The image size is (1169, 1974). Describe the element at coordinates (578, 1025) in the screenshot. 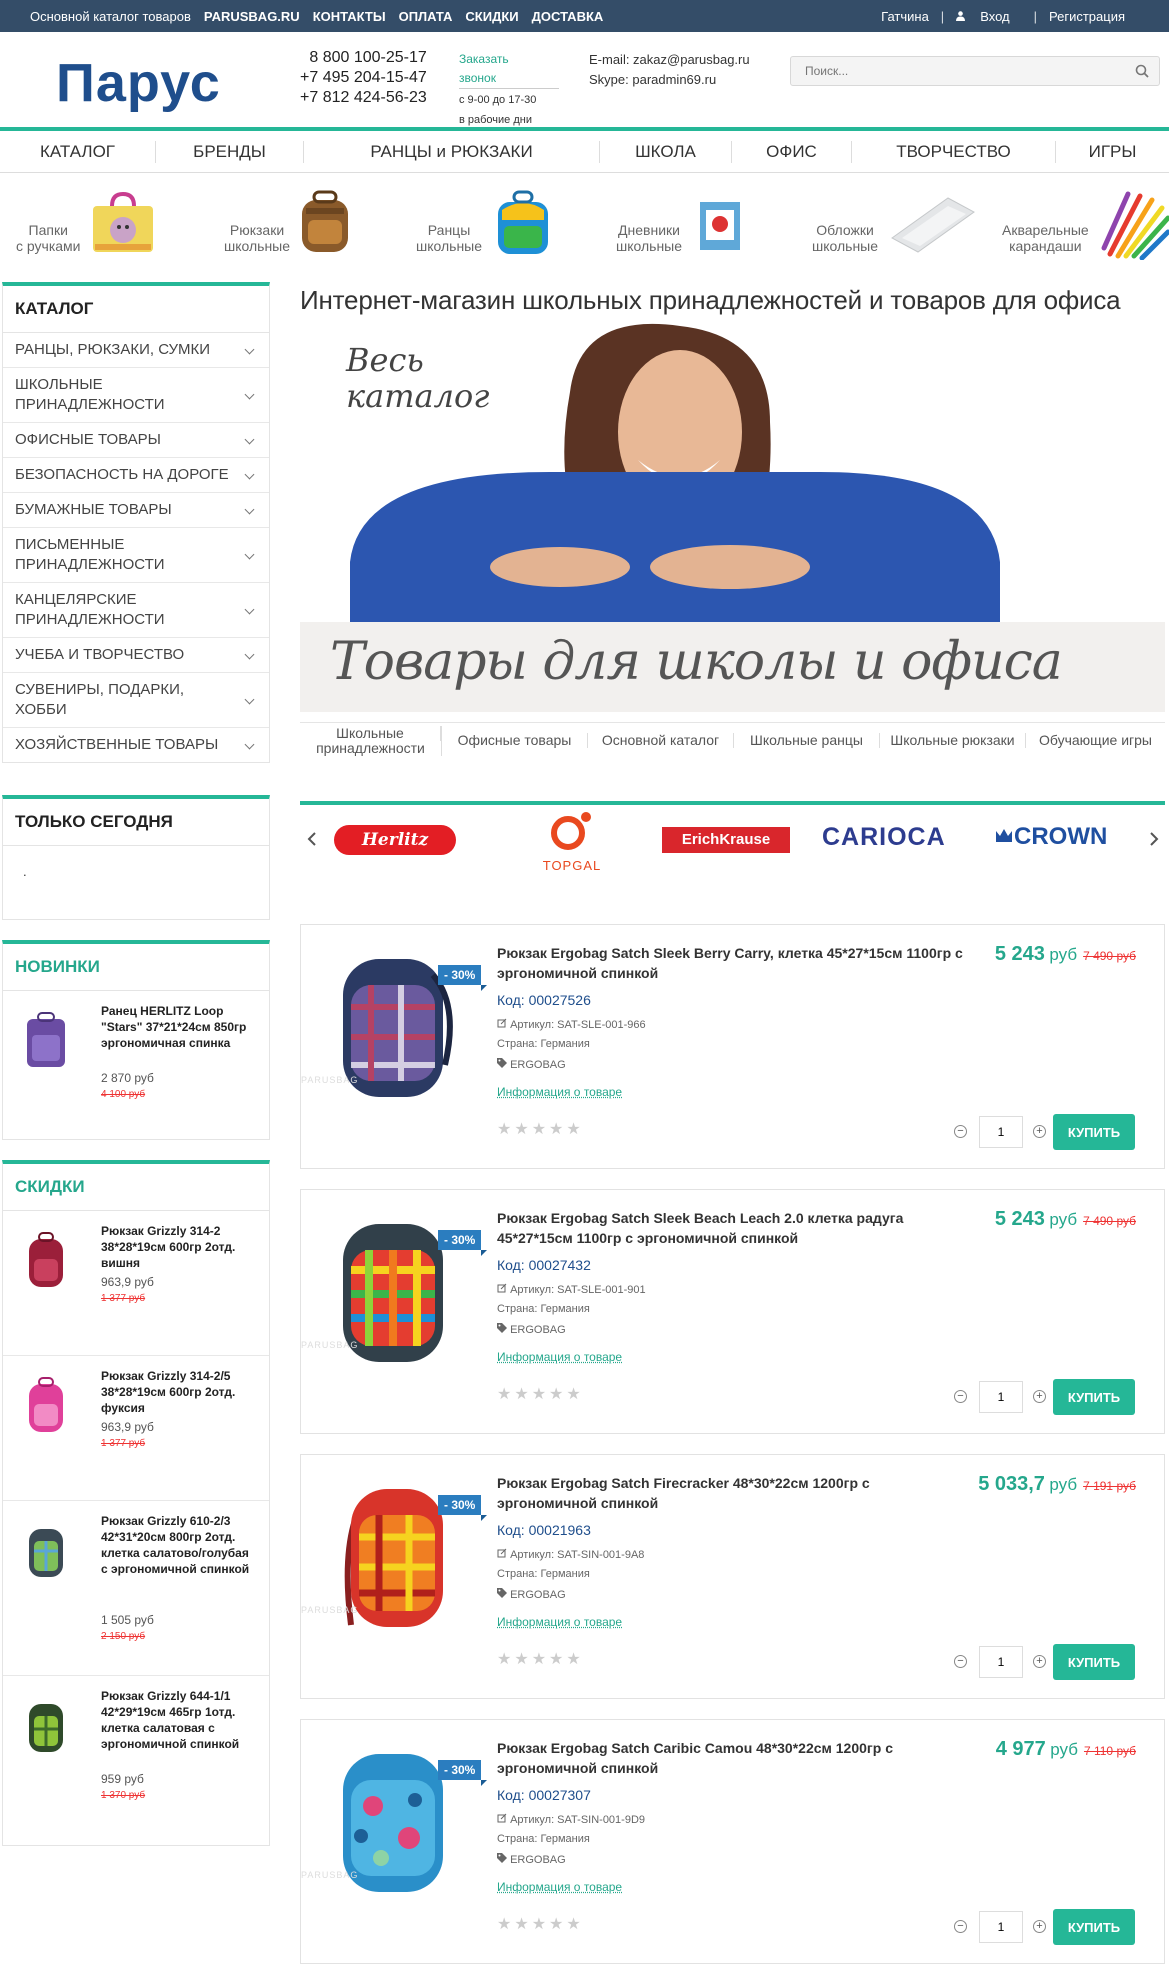

I see `article-text: Артикул: SAT-SLE-001-966` at that location.